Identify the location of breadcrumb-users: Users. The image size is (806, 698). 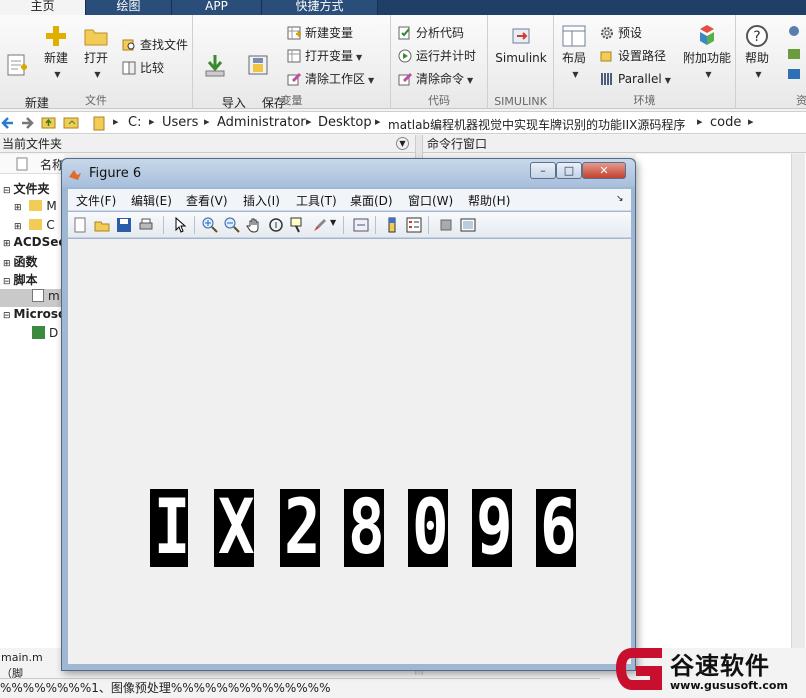
(180, 122).